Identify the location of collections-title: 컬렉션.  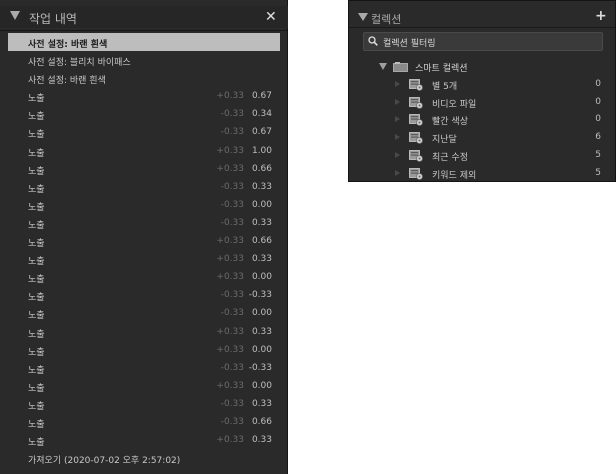
(386, 19).